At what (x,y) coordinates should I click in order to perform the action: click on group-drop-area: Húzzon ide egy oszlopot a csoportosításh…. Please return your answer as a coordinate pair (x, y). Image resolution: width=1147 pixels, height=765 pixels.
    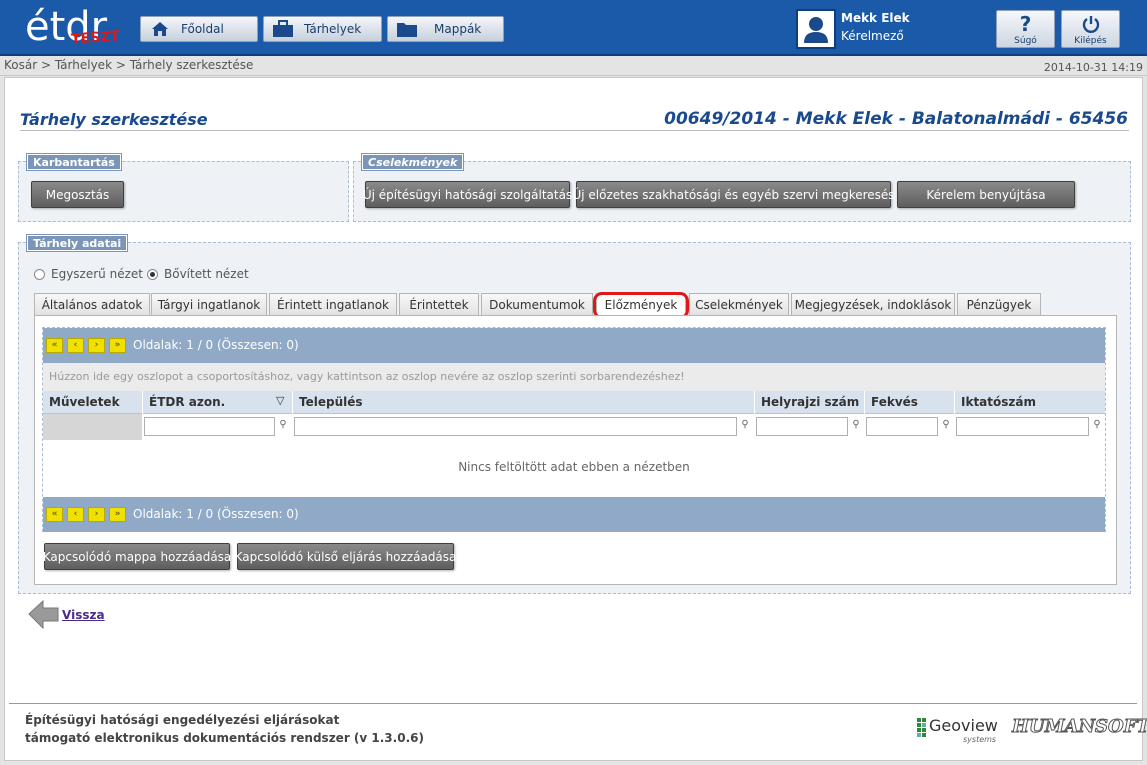
    Looking at the image, I should click on (574, 377).